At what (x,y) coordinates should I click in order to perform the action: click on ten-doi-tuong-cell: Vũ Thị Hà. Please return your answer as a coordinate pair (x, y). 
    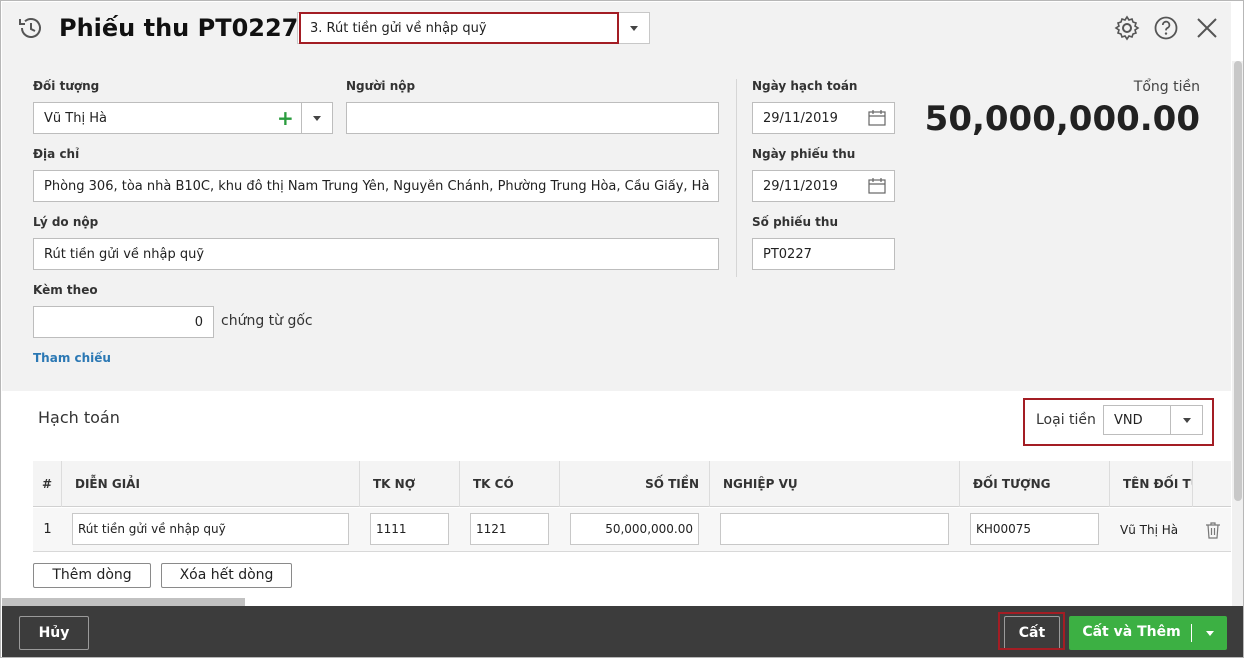
    Looking at the image, I should click on (1149, 530).